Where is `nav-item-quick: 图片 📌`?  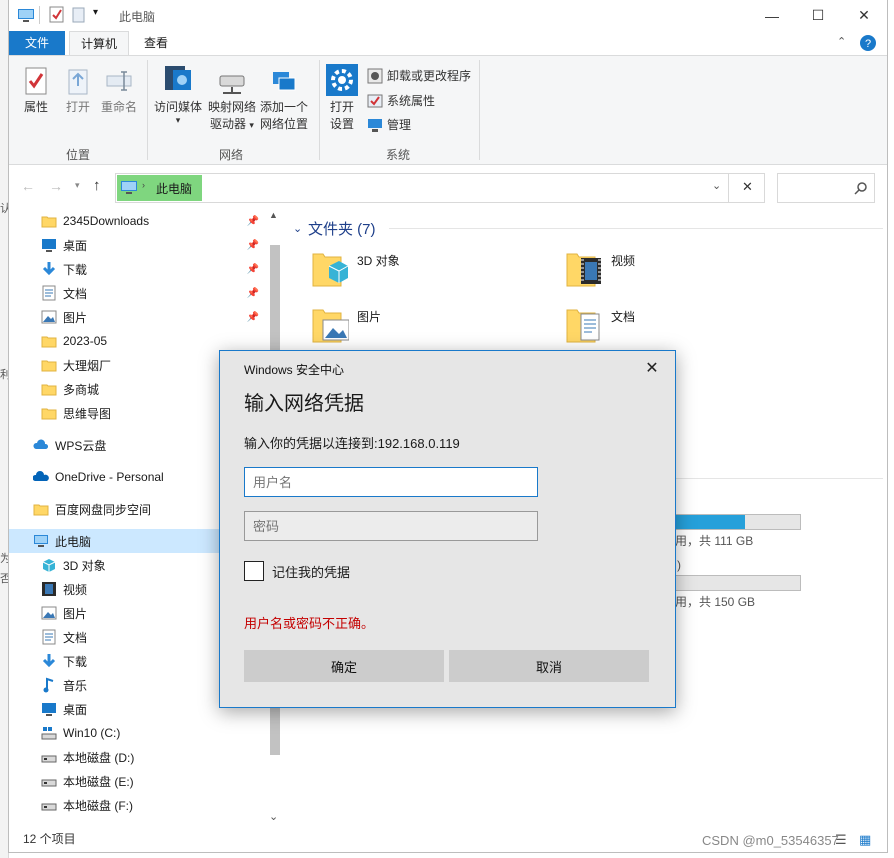
nav-item-quick: 图片 📌 is located at coordinates (138, 317).